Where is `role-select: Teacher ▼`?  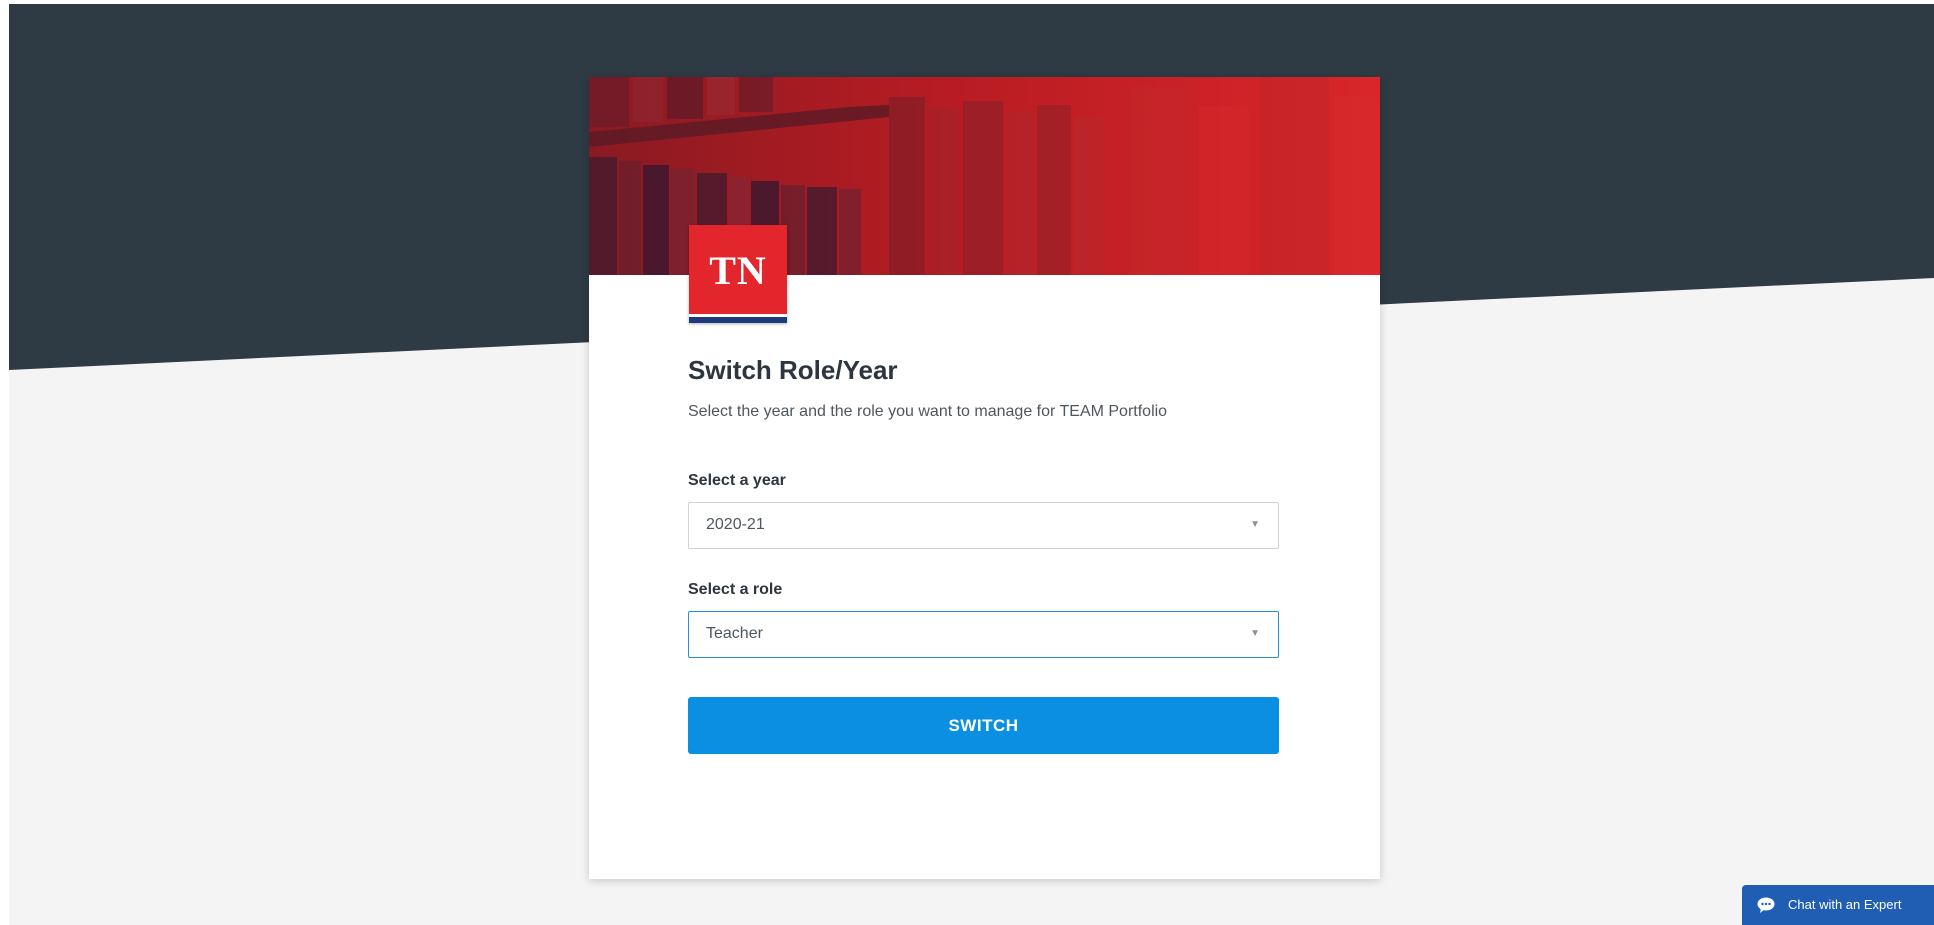
role-select: Teacher ▼ is located at coordinates (983, 634).